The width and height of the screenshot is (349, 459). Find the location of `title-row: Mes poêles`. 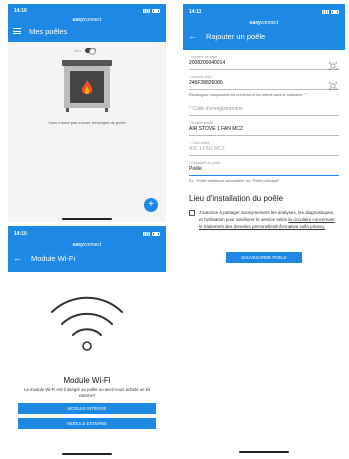

title-row: Mes poêles is located at coordinates (87, 31).